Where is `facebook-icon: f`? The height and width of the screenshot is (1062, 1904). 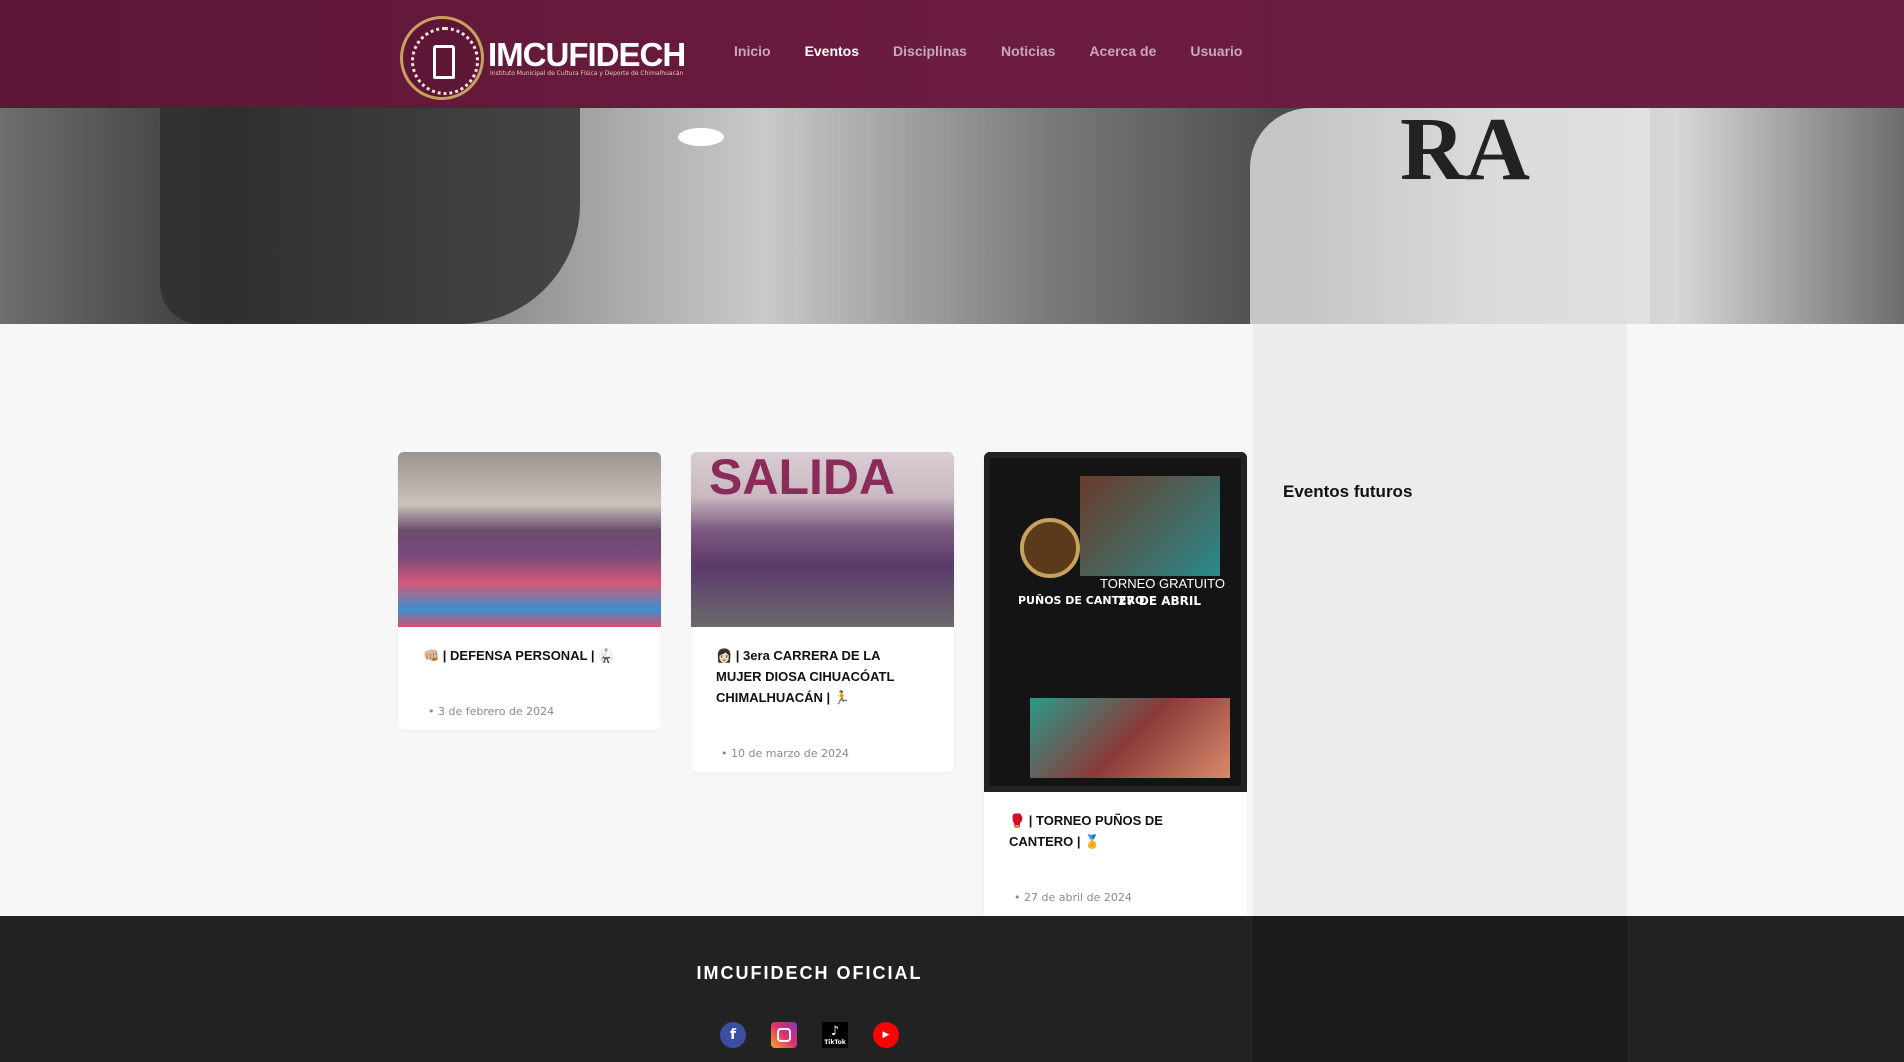
facebook-icon: f is located at coordinates (733, 1035).